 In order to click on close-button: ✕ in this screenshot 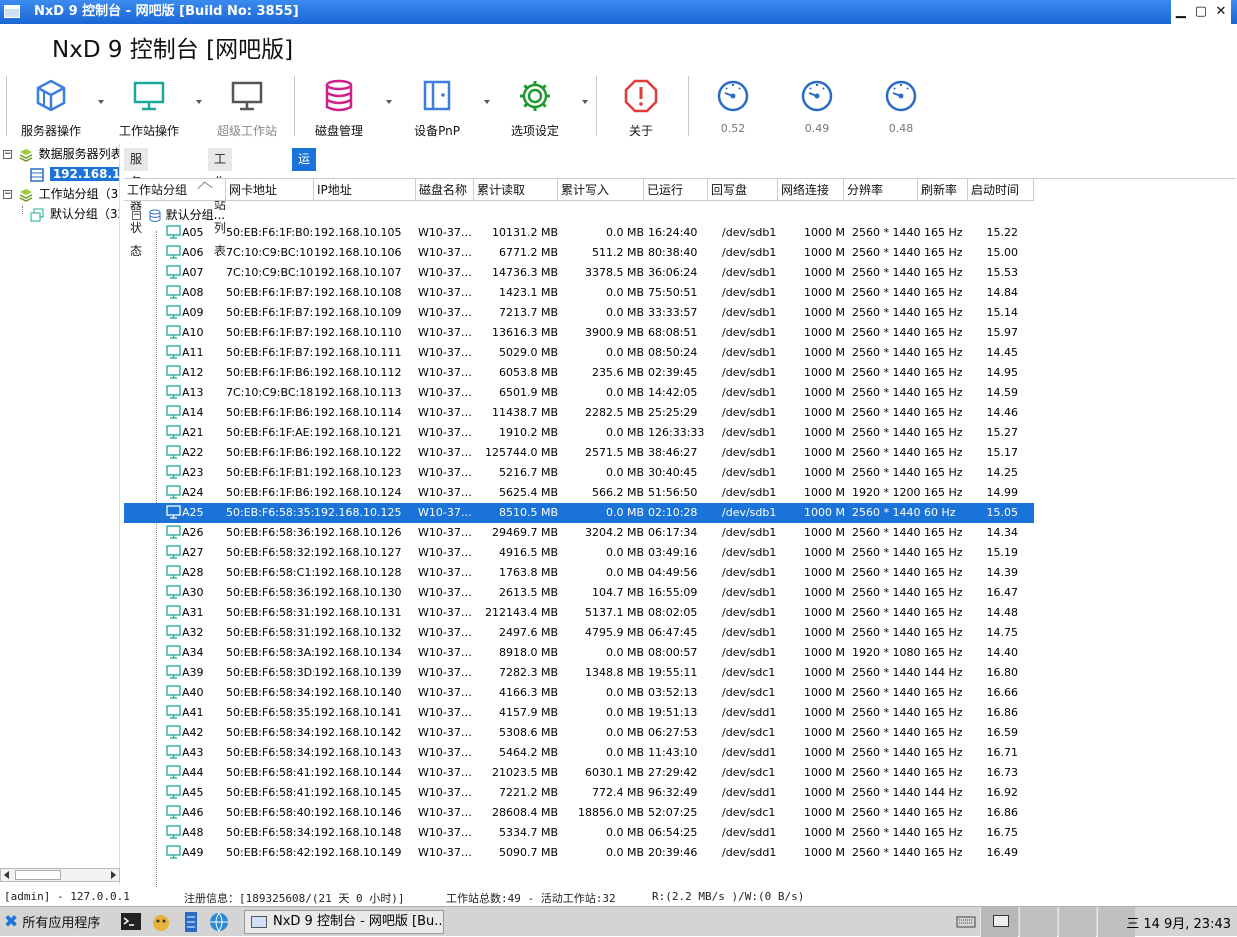, I will do `click(1221, 12)`.